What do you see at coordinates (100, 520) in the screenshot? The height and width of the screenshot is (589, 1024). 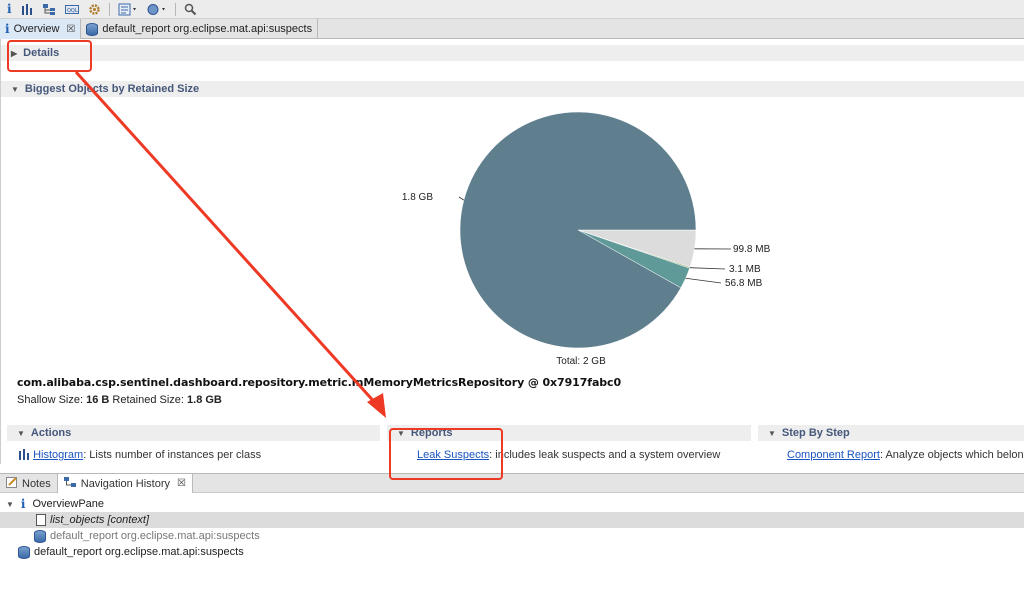 I see `tree-item-label: list_objects [context]` at bounding box center [100, 520].